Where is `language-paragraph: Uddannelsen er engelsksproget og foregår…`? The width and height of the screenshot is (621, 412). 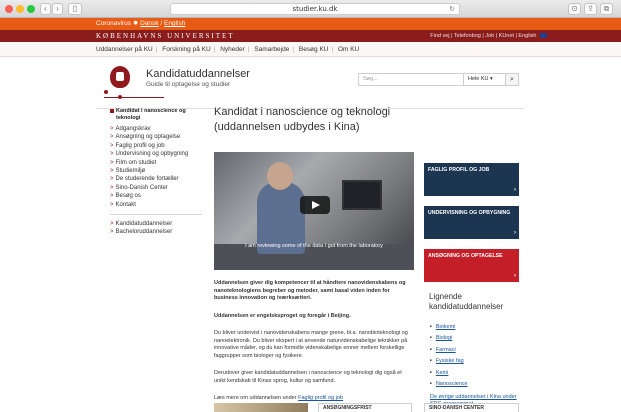
language-paragraph: Uddannelsen er engelsksproget og foregår… is located at coordinates (282, 315).